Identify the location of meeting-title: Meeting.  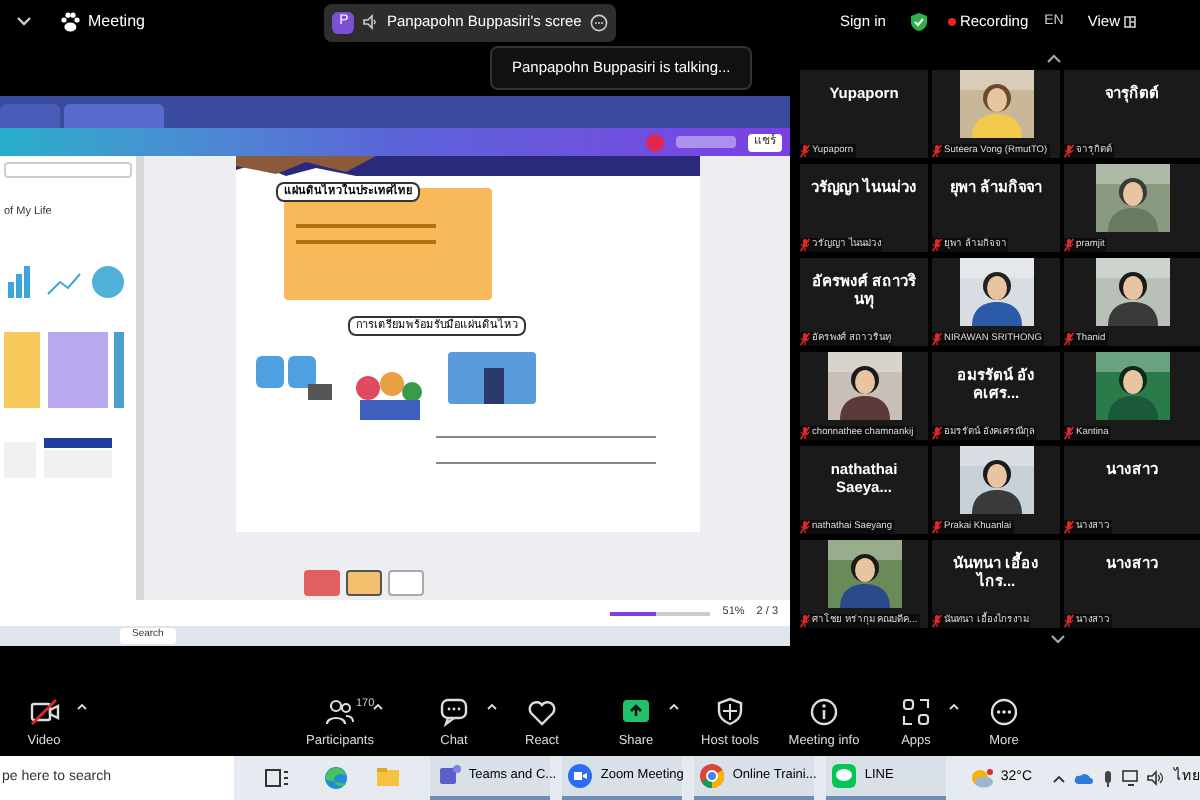
(116, 22).